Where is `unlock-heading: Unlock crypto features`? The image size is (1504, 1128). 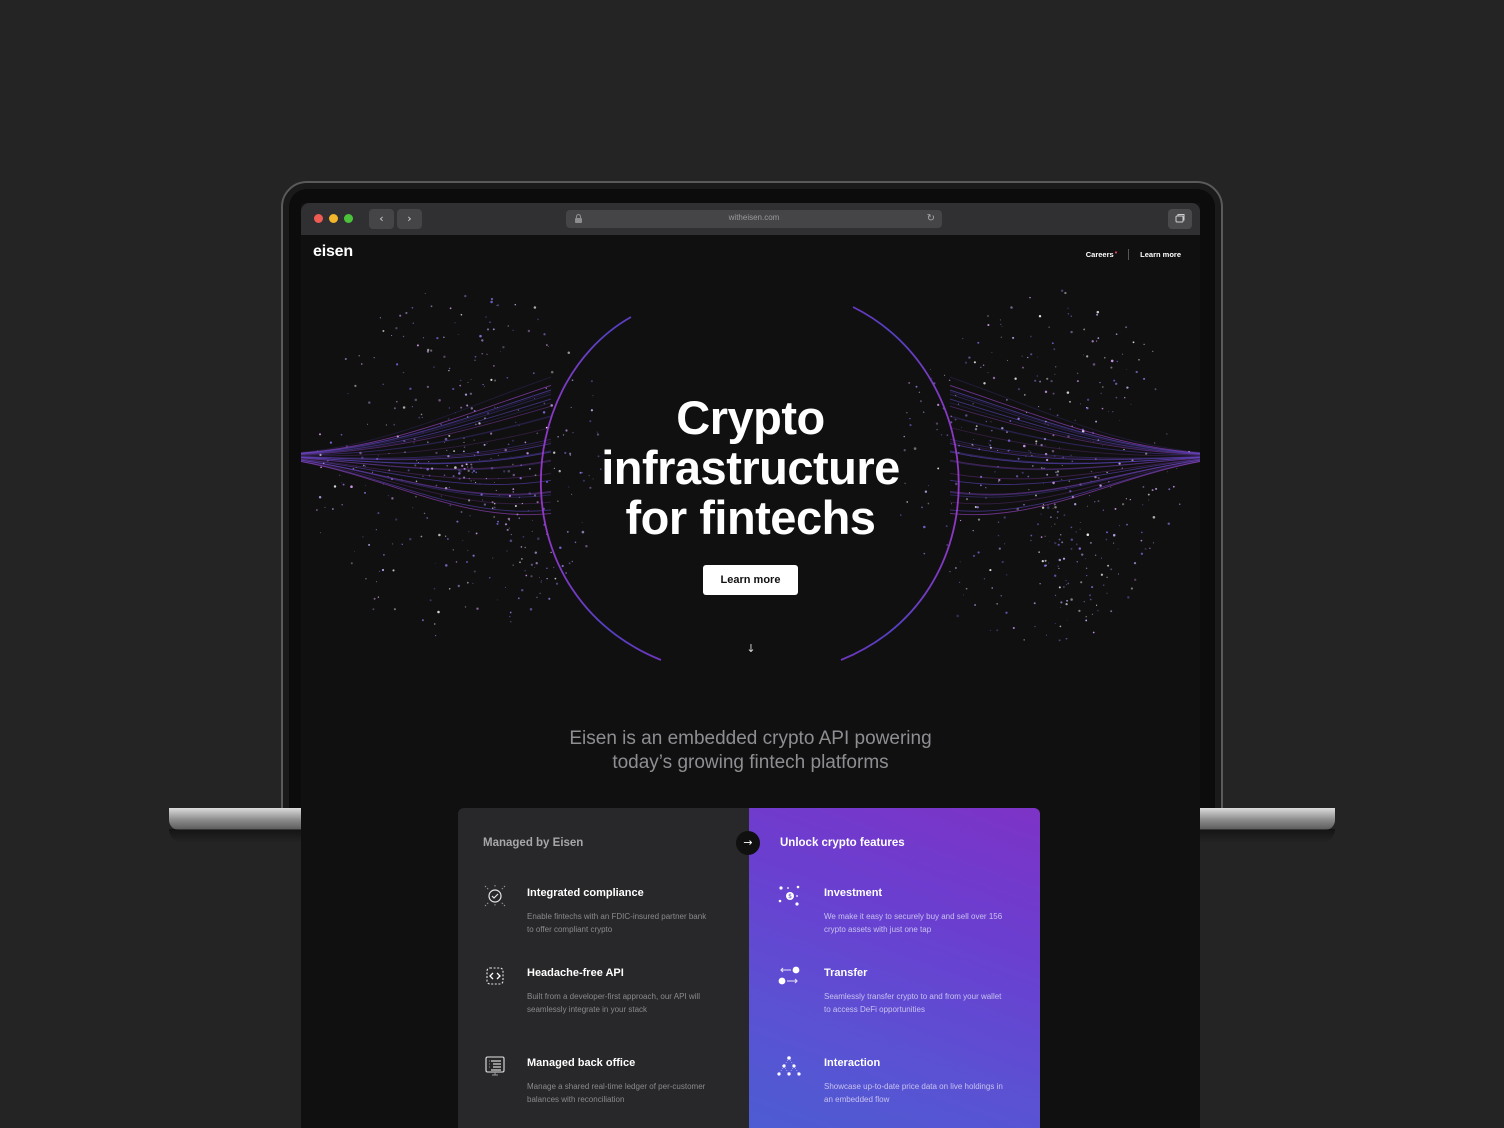 unlock-heading: Unlock crypto features is located at coordinates (842, 843).